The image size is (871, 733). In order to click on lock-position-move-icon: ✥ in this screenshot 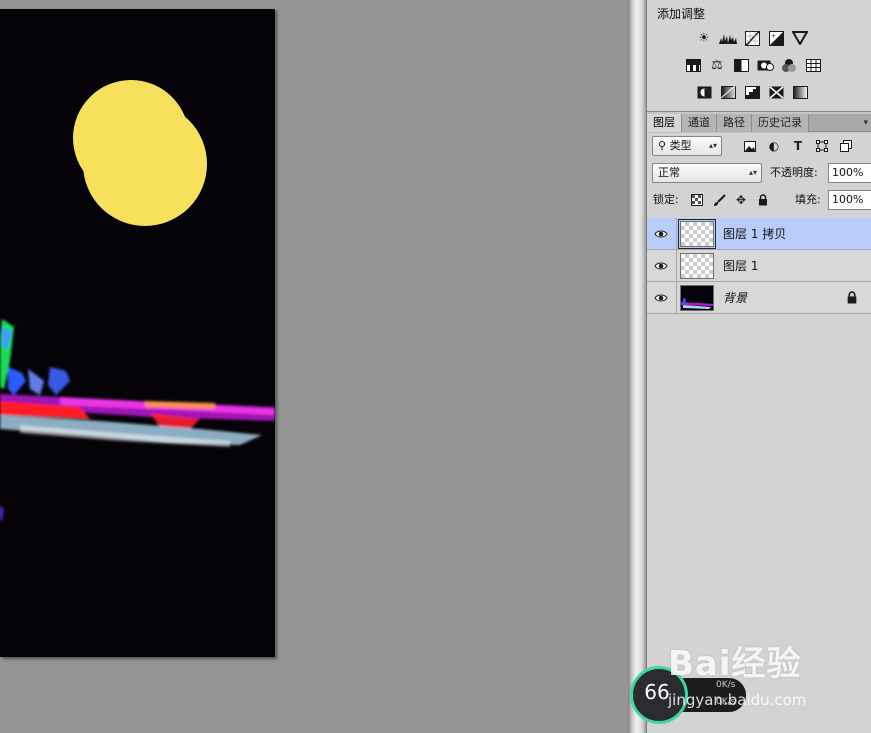, I will do `click(741, 200)`.